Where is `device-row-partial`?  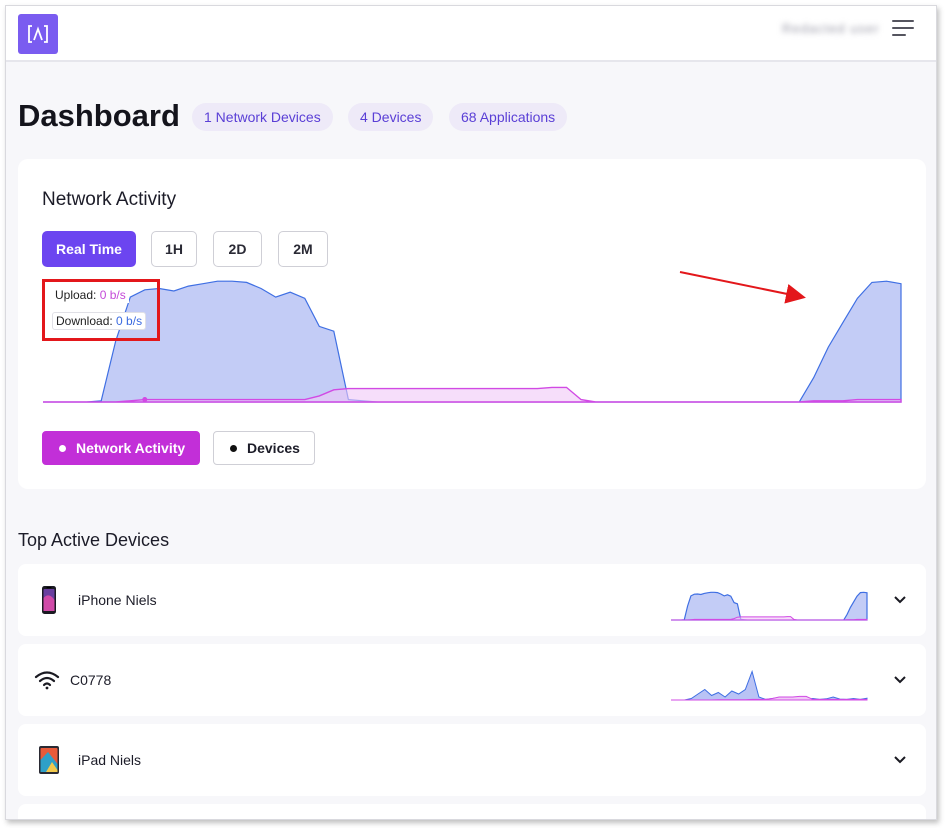
device-row-partial is located at coordinates (472, 811).